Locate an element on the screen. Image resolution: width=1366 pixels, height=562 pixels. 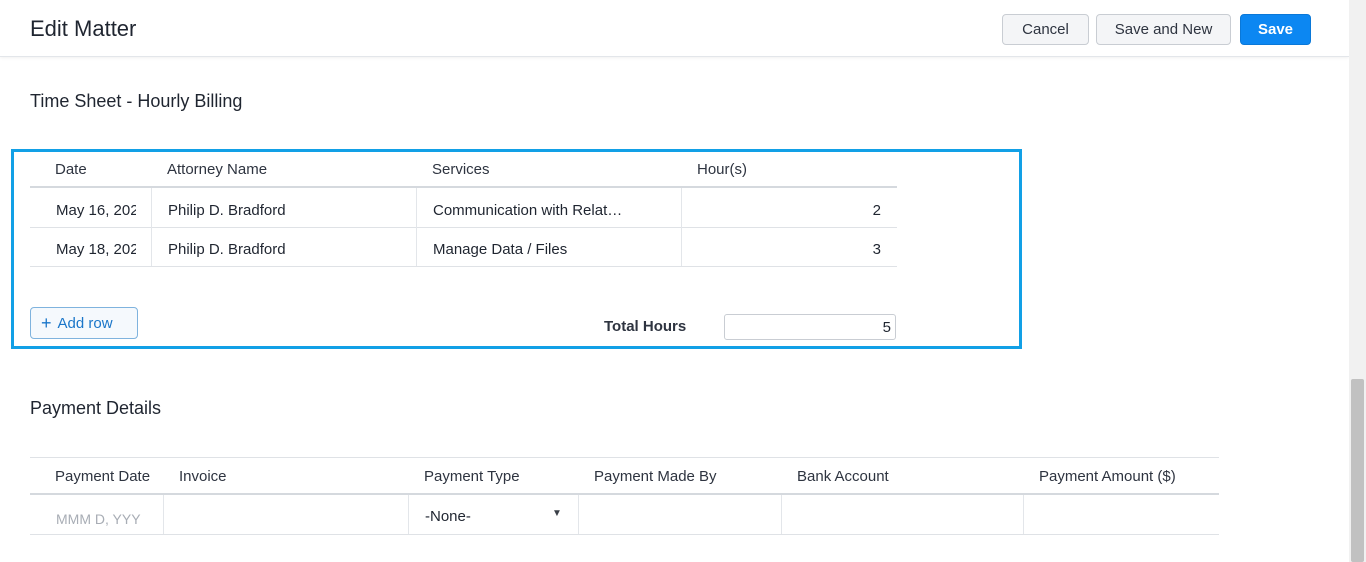
payment-type-value: -None- is located at coordinates (448, 516).